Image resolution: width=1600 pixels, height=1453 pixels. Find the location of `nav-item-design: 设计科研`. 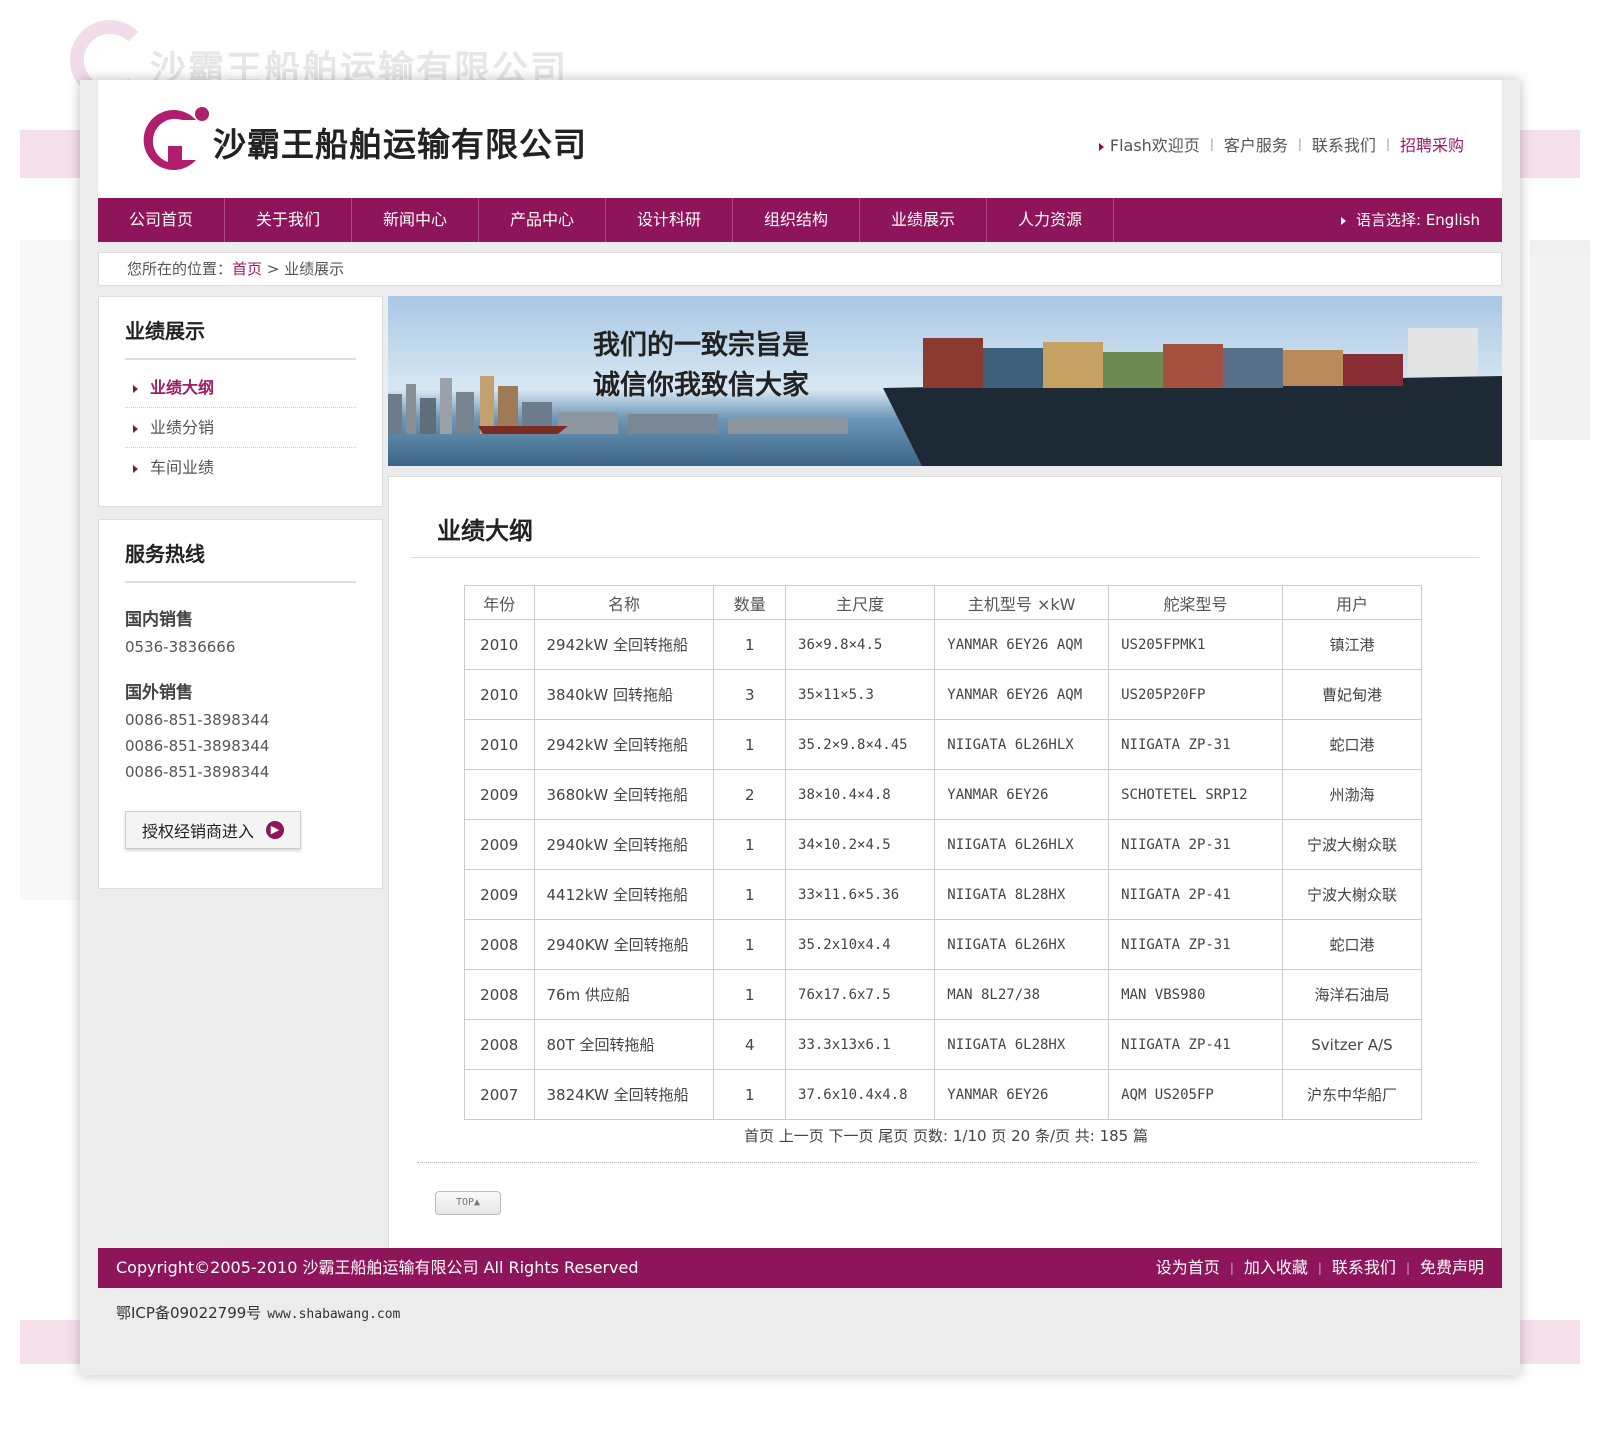

nav-item-design: 设计科研 is located at coordinates (669, 220).